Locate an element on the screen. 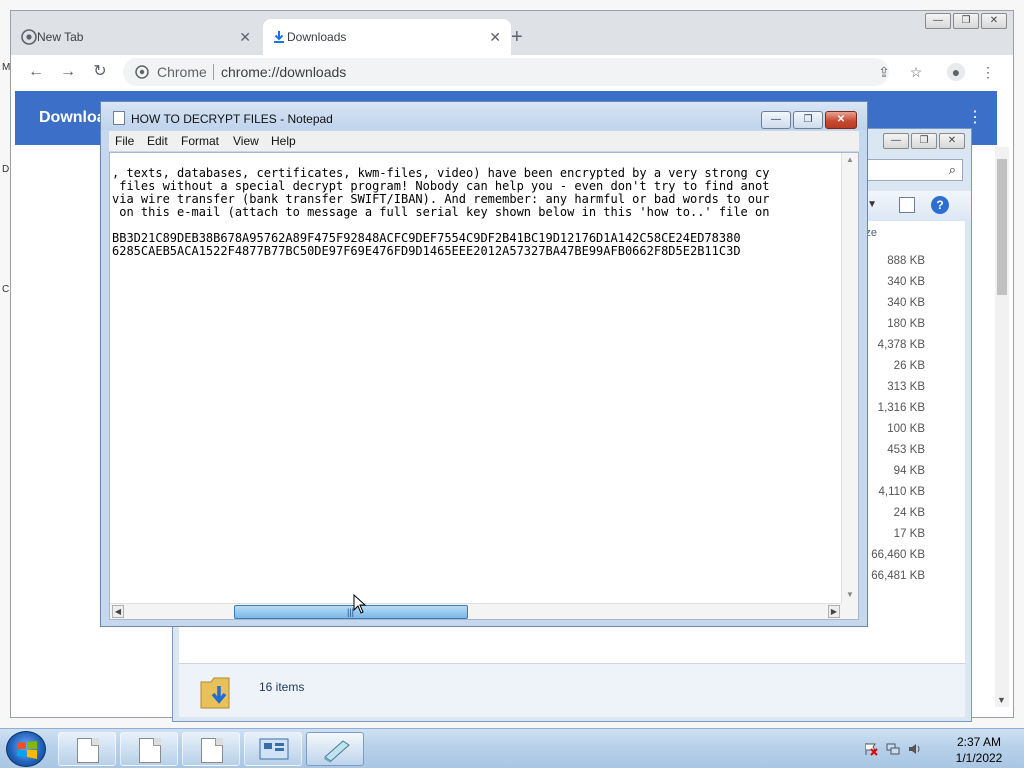 This screenshot has width=1024, height=768. page-title: Downloa is located at coordinates (72, 117).